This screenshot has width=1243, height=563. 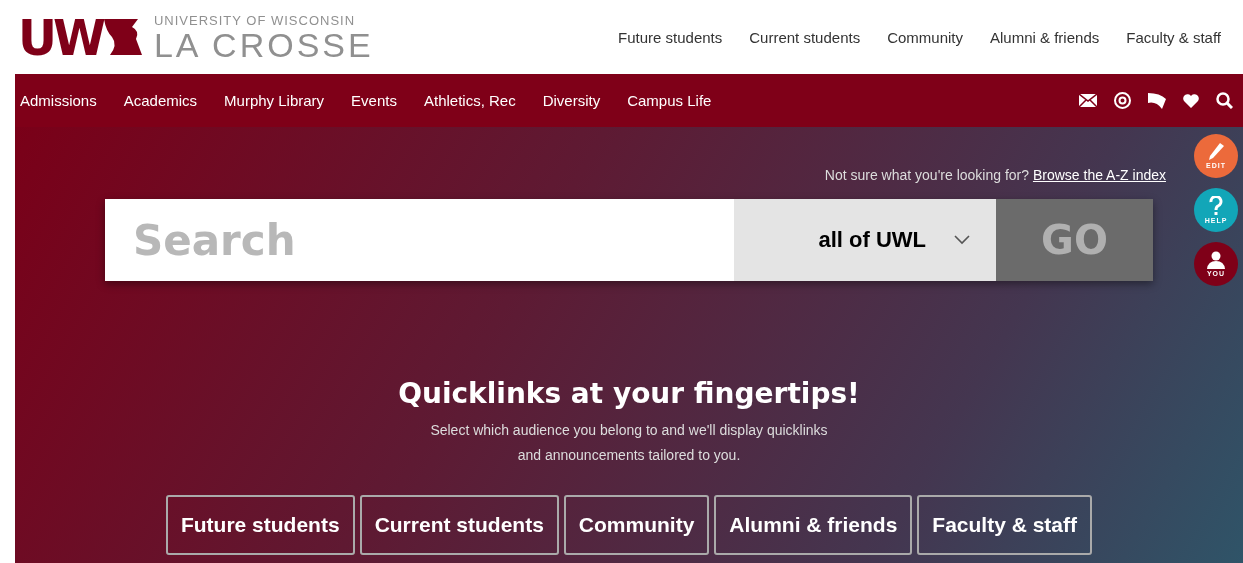 I want to click on top-nav-link: Future students, so click(x=670, y=37).